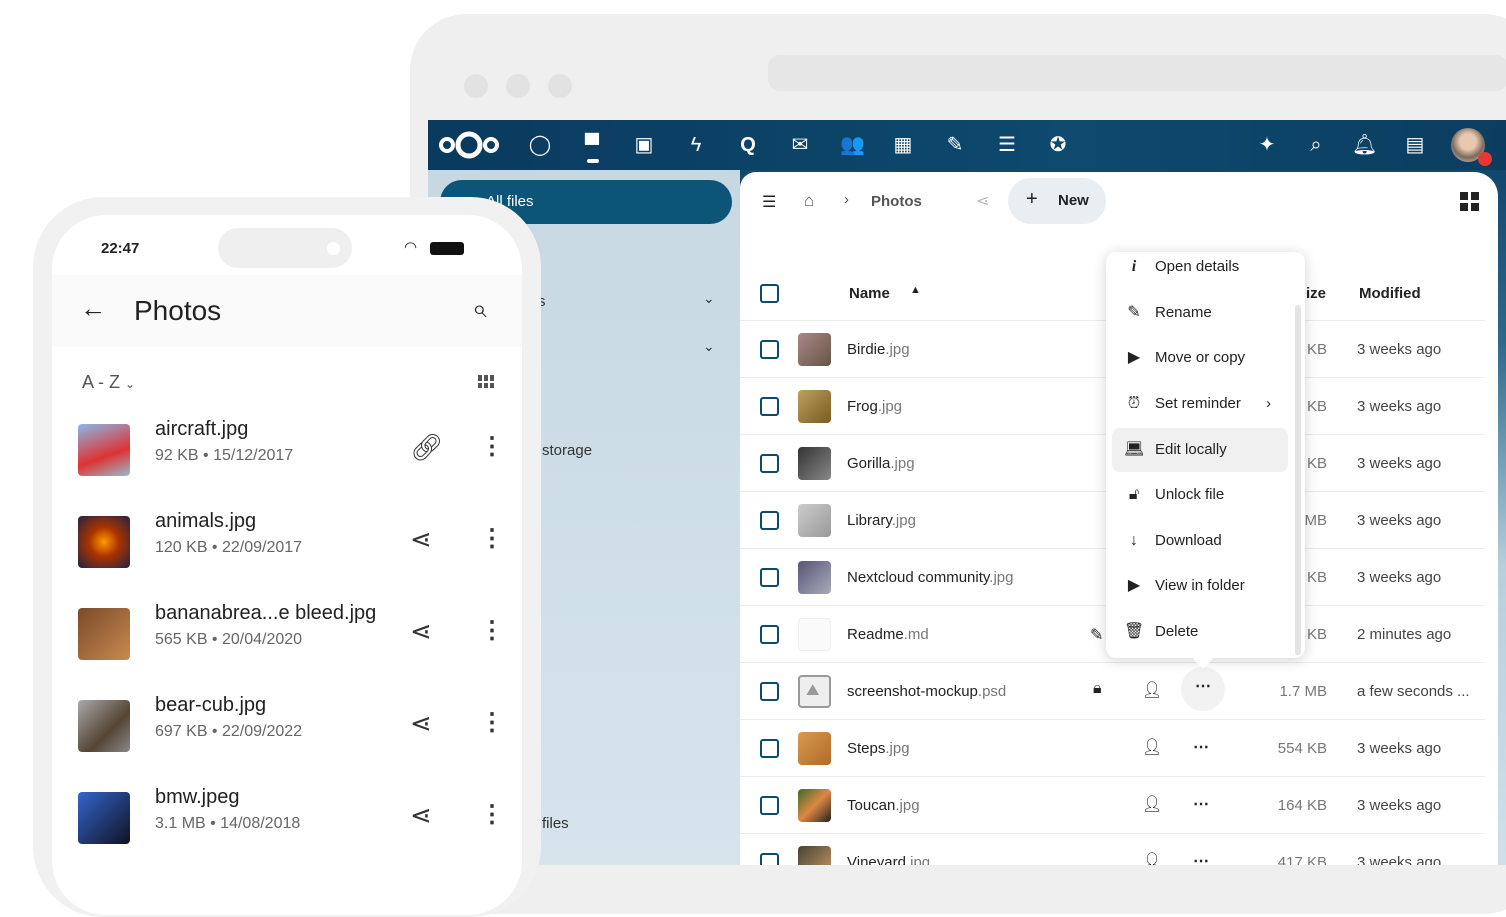 Image resolution: width=1506 pixels, height=917 pixels. I want to click on phone-list-item: animals.jpg 120 KB • 22/09/2017 ⋖ ⋮, so click(287, 542).